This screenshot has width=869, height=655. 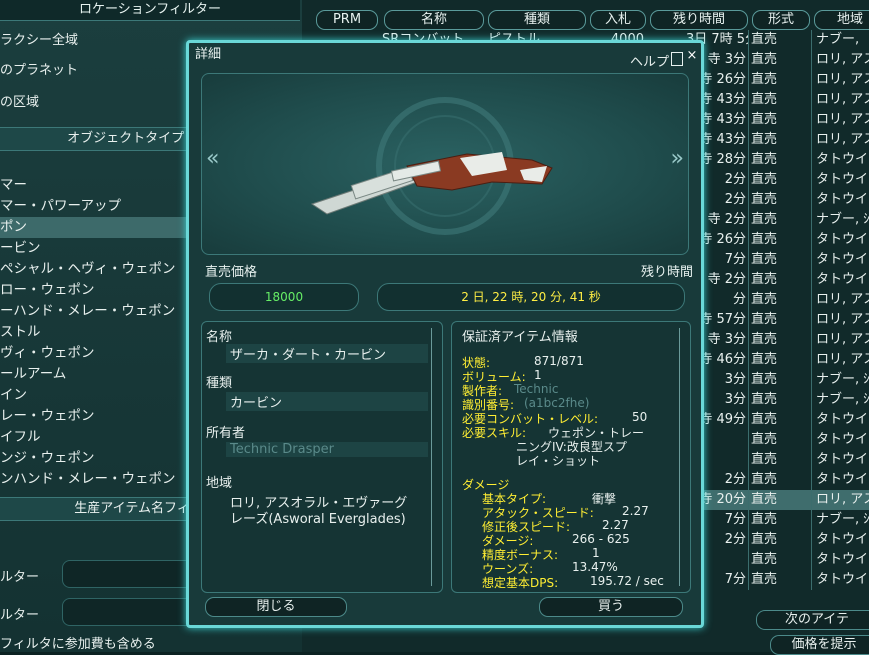 I want to click on help-button: ヘルプ, so click(x=649, y=60).